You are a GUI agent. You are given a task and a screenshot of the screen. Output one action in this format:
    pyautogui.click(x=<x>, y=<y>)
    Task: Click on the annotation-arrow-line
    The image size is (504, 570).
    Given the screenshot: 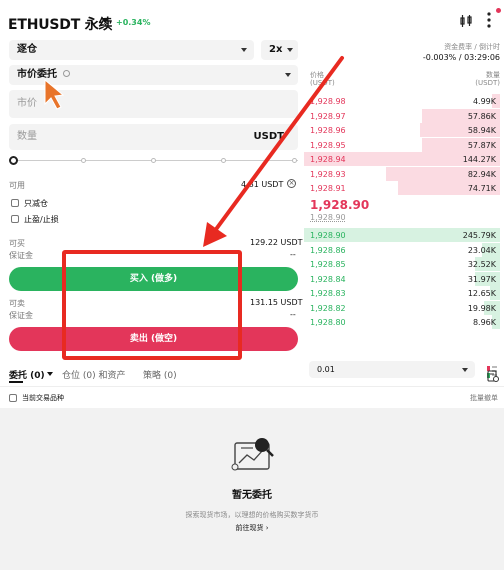 What is the action you would take?
    pyautogui.click(x=278, y=145)
    